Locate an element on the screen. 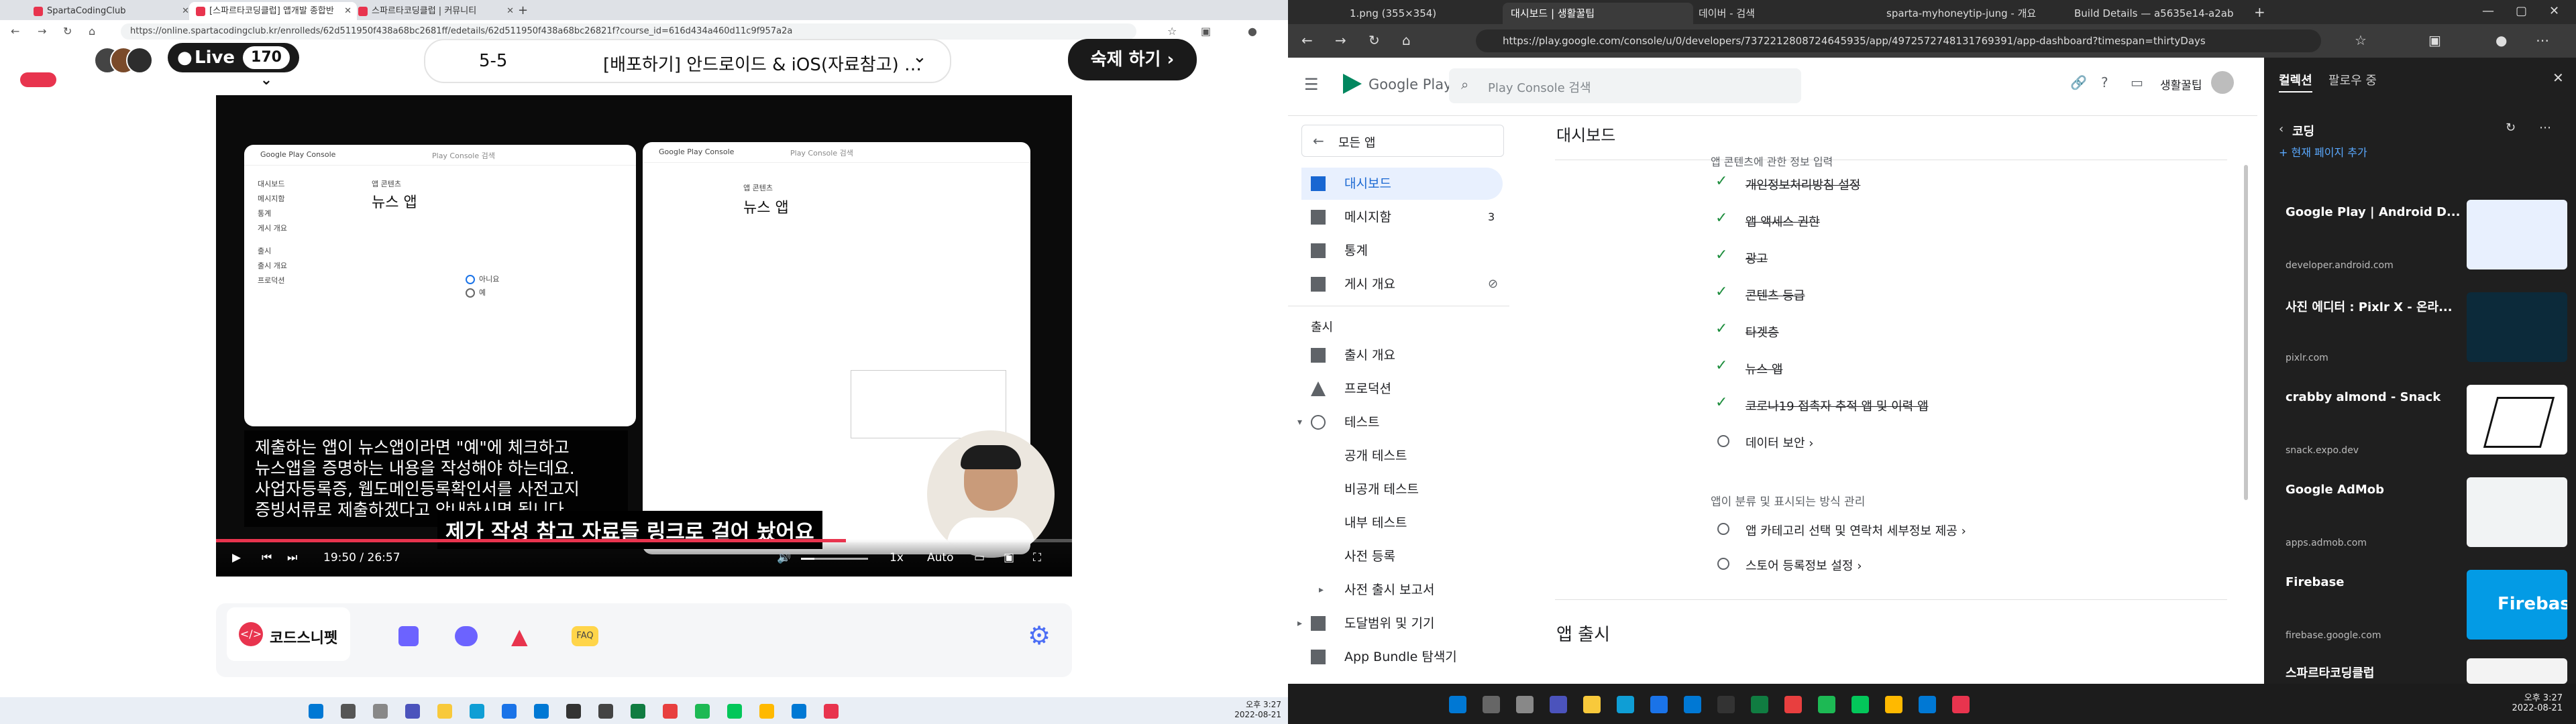 The height and width of the screenshot is (724, 2576). collection-card: Google AdMob apps.admob.com is located at coordinates (2423, 520).